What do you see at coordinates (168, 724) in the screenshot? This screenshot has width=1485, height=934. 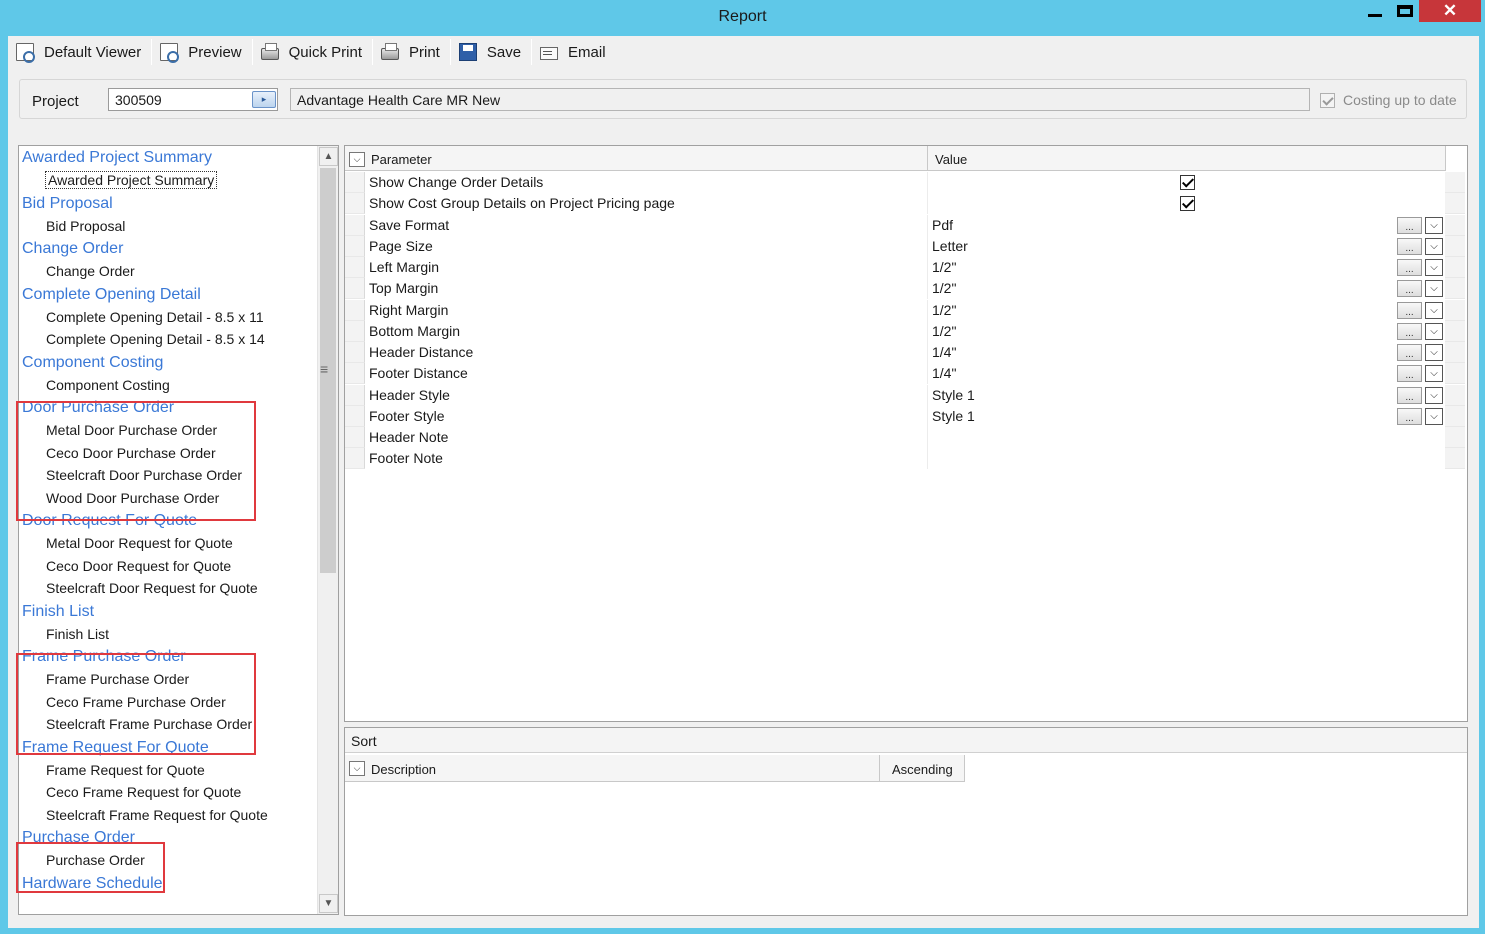 I see `report-item: Steelcraft Frame Purchase Order` at bounding box center [168, 724].